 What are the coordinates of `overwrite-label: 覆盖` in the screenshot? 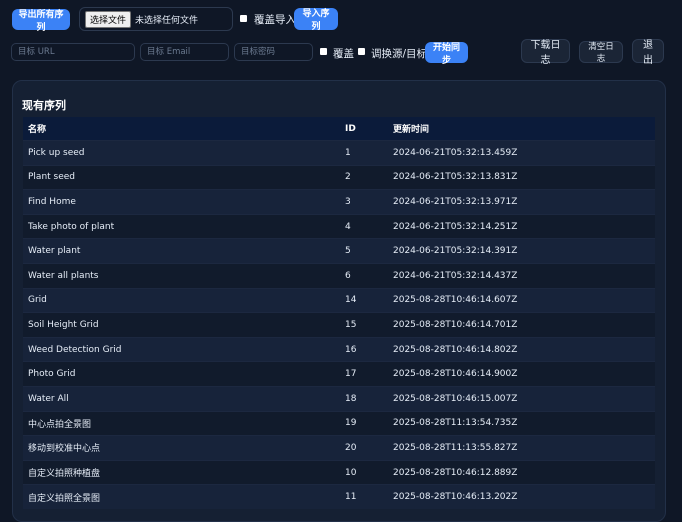 It's located at (343, 54).